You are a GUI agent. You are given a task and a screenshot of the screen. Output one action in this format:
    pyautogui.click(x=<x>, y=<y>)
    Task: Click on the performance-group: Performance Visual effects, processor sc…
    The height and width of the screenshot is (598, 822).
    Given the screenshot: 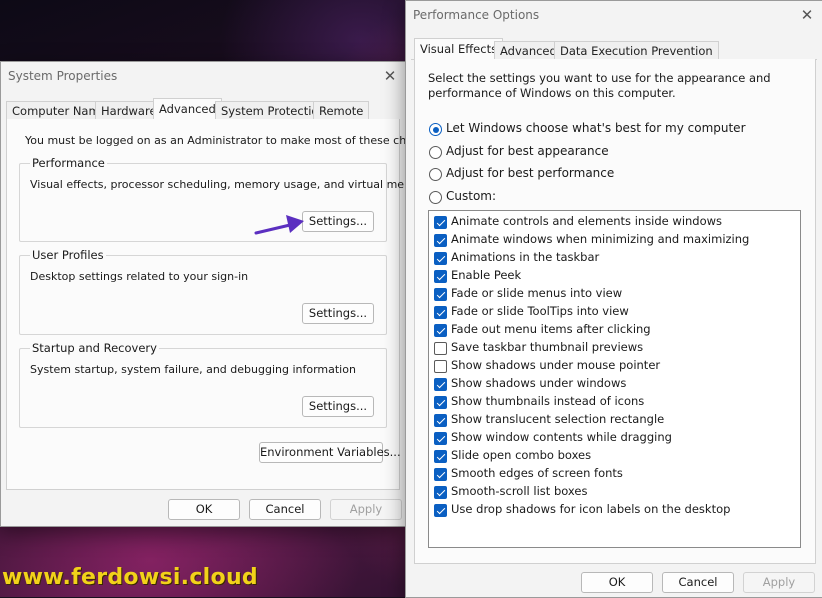 What is the action you would take?
    pyautogui.click(x=226, y=199)
    